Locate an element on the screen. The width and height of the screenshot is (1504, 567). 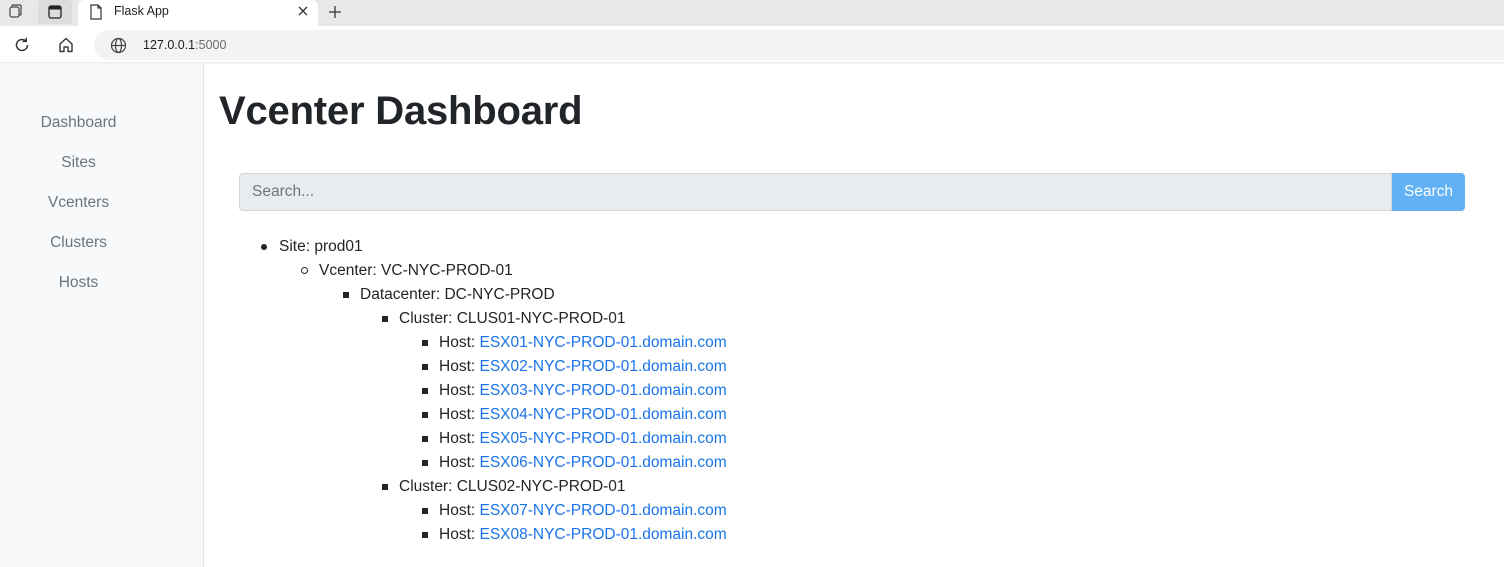
host-link: ESX01-NYC-PROD-01.domain.com is located at coordinates (602, 342).